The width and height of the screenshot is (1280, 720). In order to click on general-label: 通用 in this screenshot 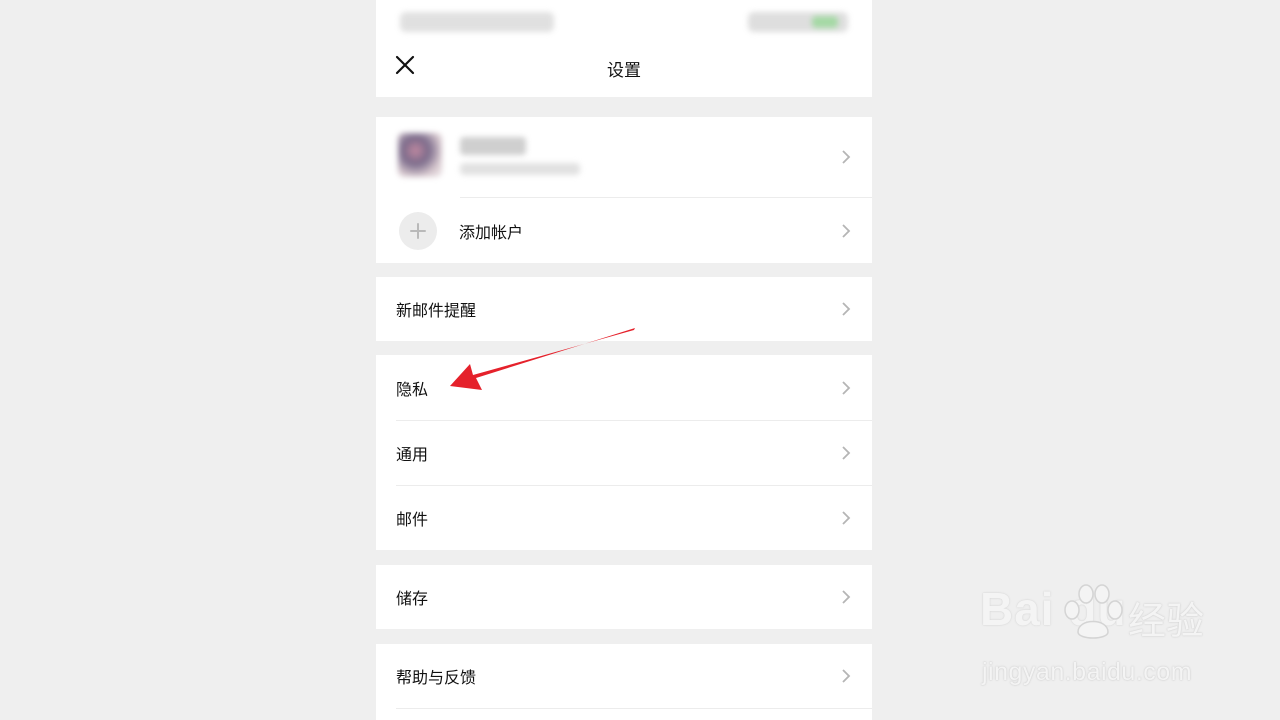, I will do `click(412, 454)`.